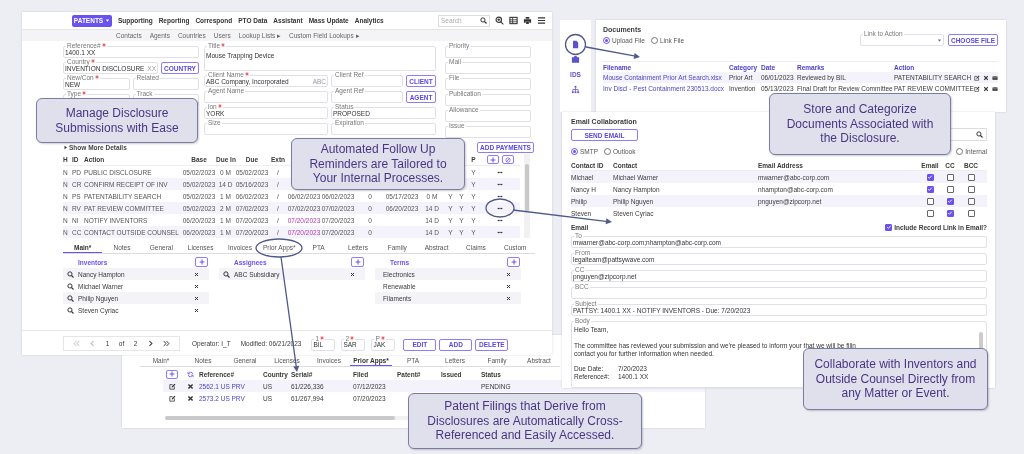 The height and width of the screenshot is (454, 1024). Describe the element at coordinates (65, 147) in the screenshot. I see `expand-icon` at that location.